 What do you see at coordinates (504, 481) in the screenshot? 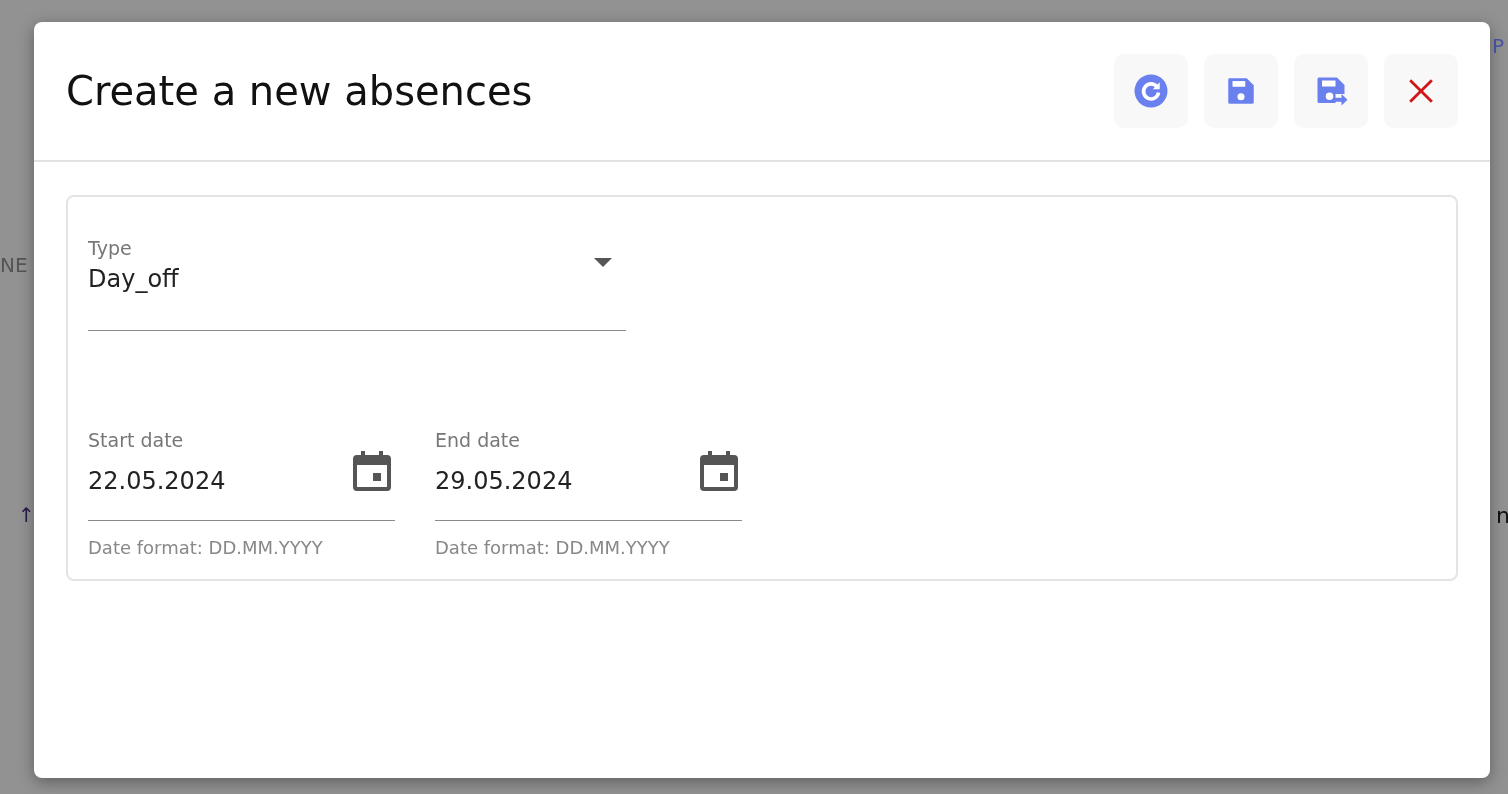
I see `field-value: 29.05.2024` at bounding box center [504, 481].